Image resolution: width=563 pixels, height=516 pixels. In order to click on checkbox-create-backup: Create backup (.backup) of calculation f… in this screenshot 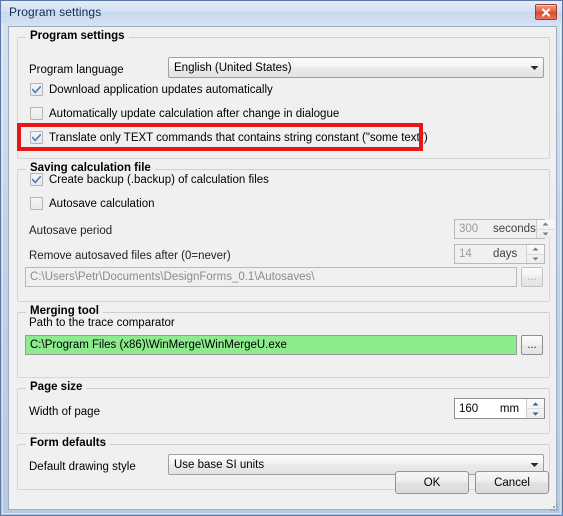, I will do `click(149, 179)`.